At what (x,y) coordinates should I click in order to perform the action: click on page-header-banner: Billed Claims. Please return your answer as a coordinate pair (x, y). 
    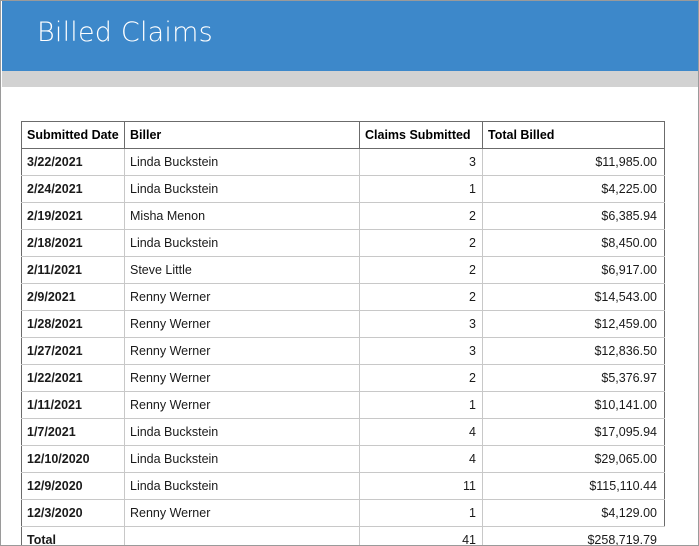
    Looking at the image, I should click on (350, 36).